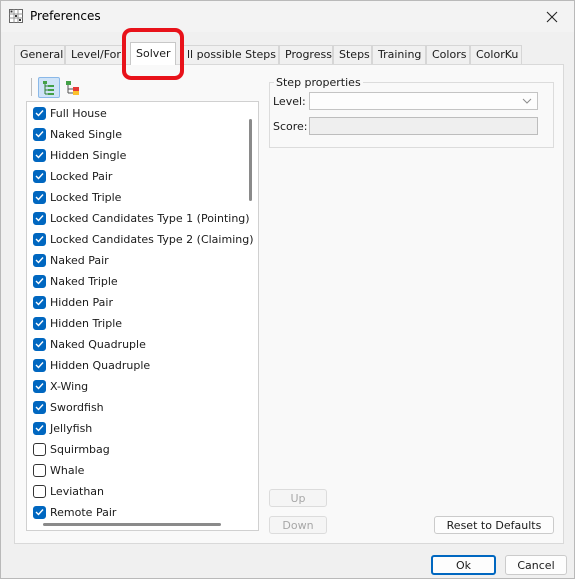 This screenshot has width=575, height=579. Describe the element at coordinates (79, 260) in the screenshot. I see `step-label: Naked Pair` at that location.